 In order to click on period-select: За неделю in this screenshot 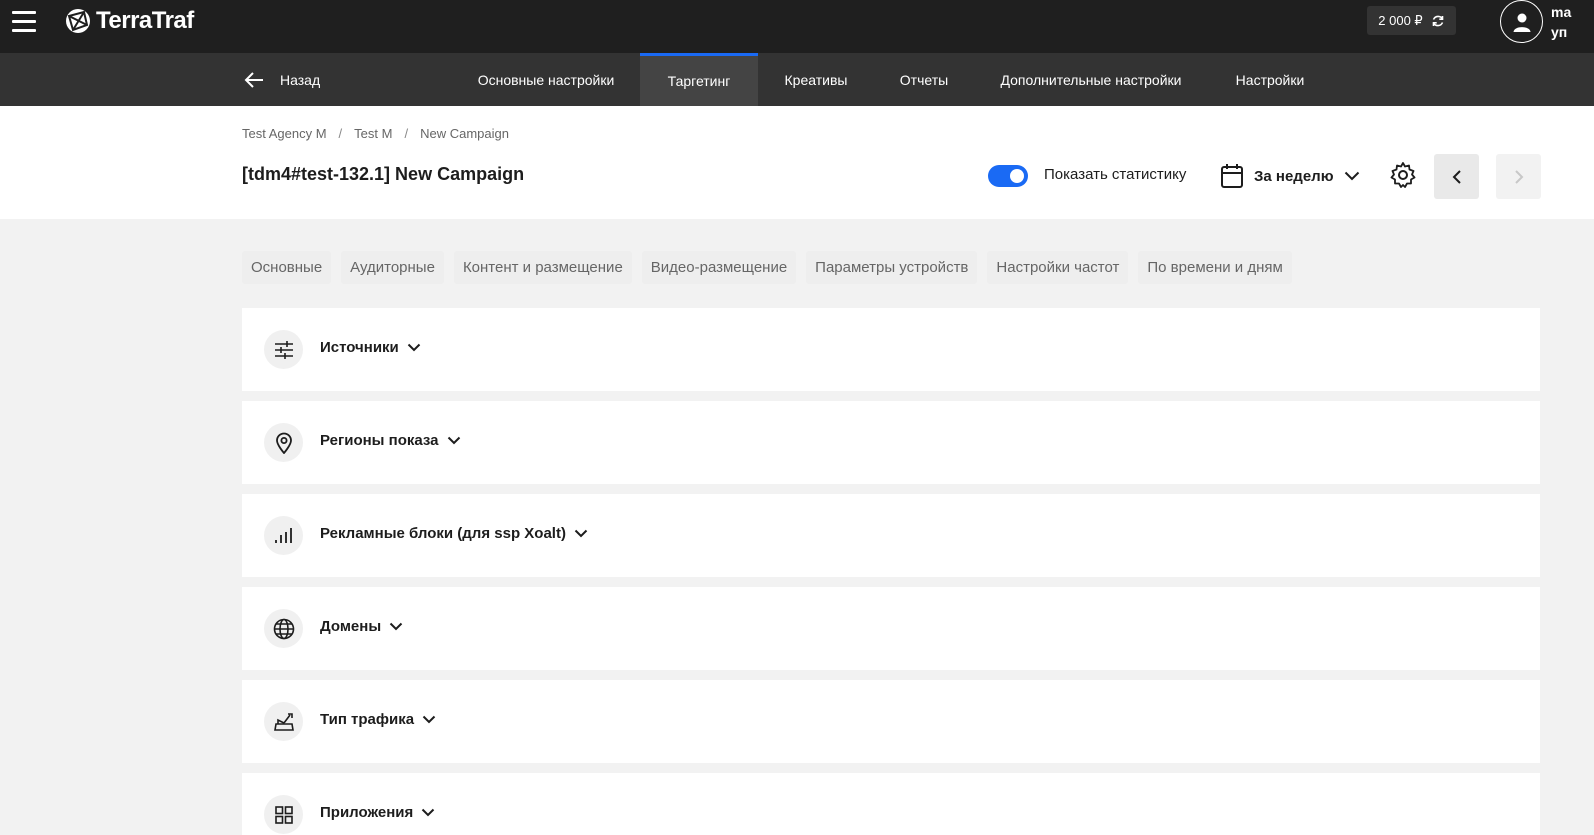, I will do `click(1290, 176)`.